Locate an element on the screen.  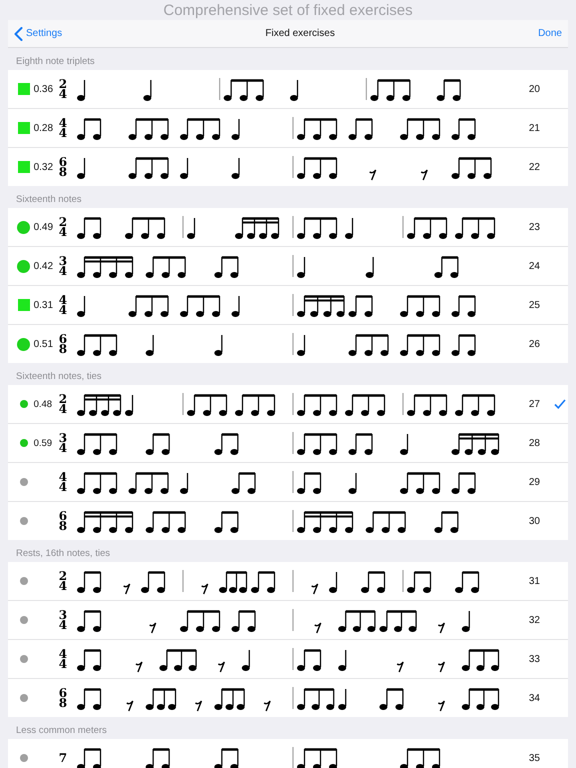
exercise-number: 23 is located at coordinates (534, 227).